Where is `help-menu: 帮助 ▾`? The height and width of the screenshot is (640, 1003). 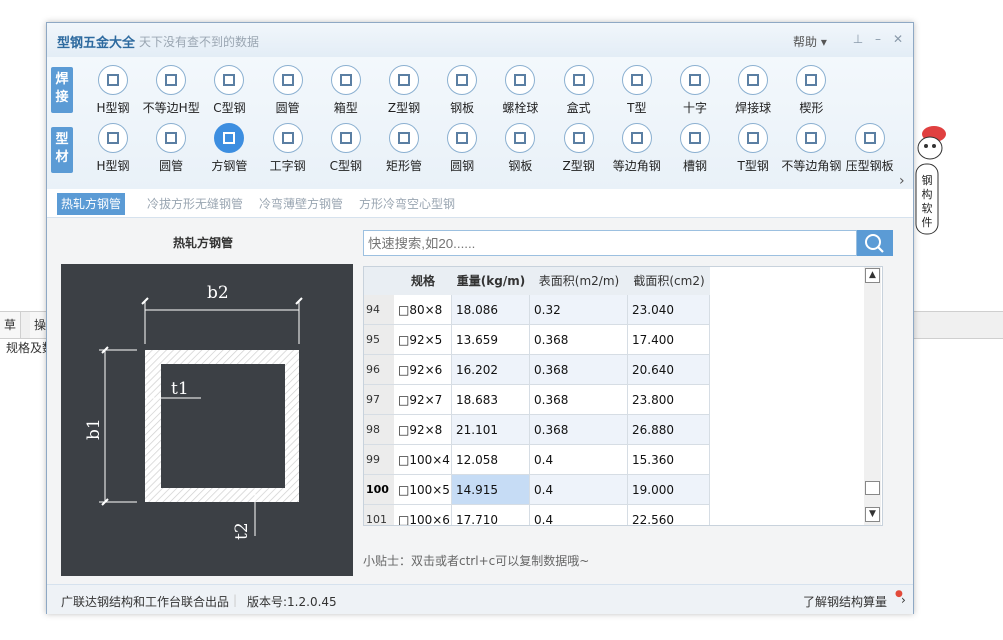 help-menu: 帮助 ▾ is located at coordinates (810, 41).